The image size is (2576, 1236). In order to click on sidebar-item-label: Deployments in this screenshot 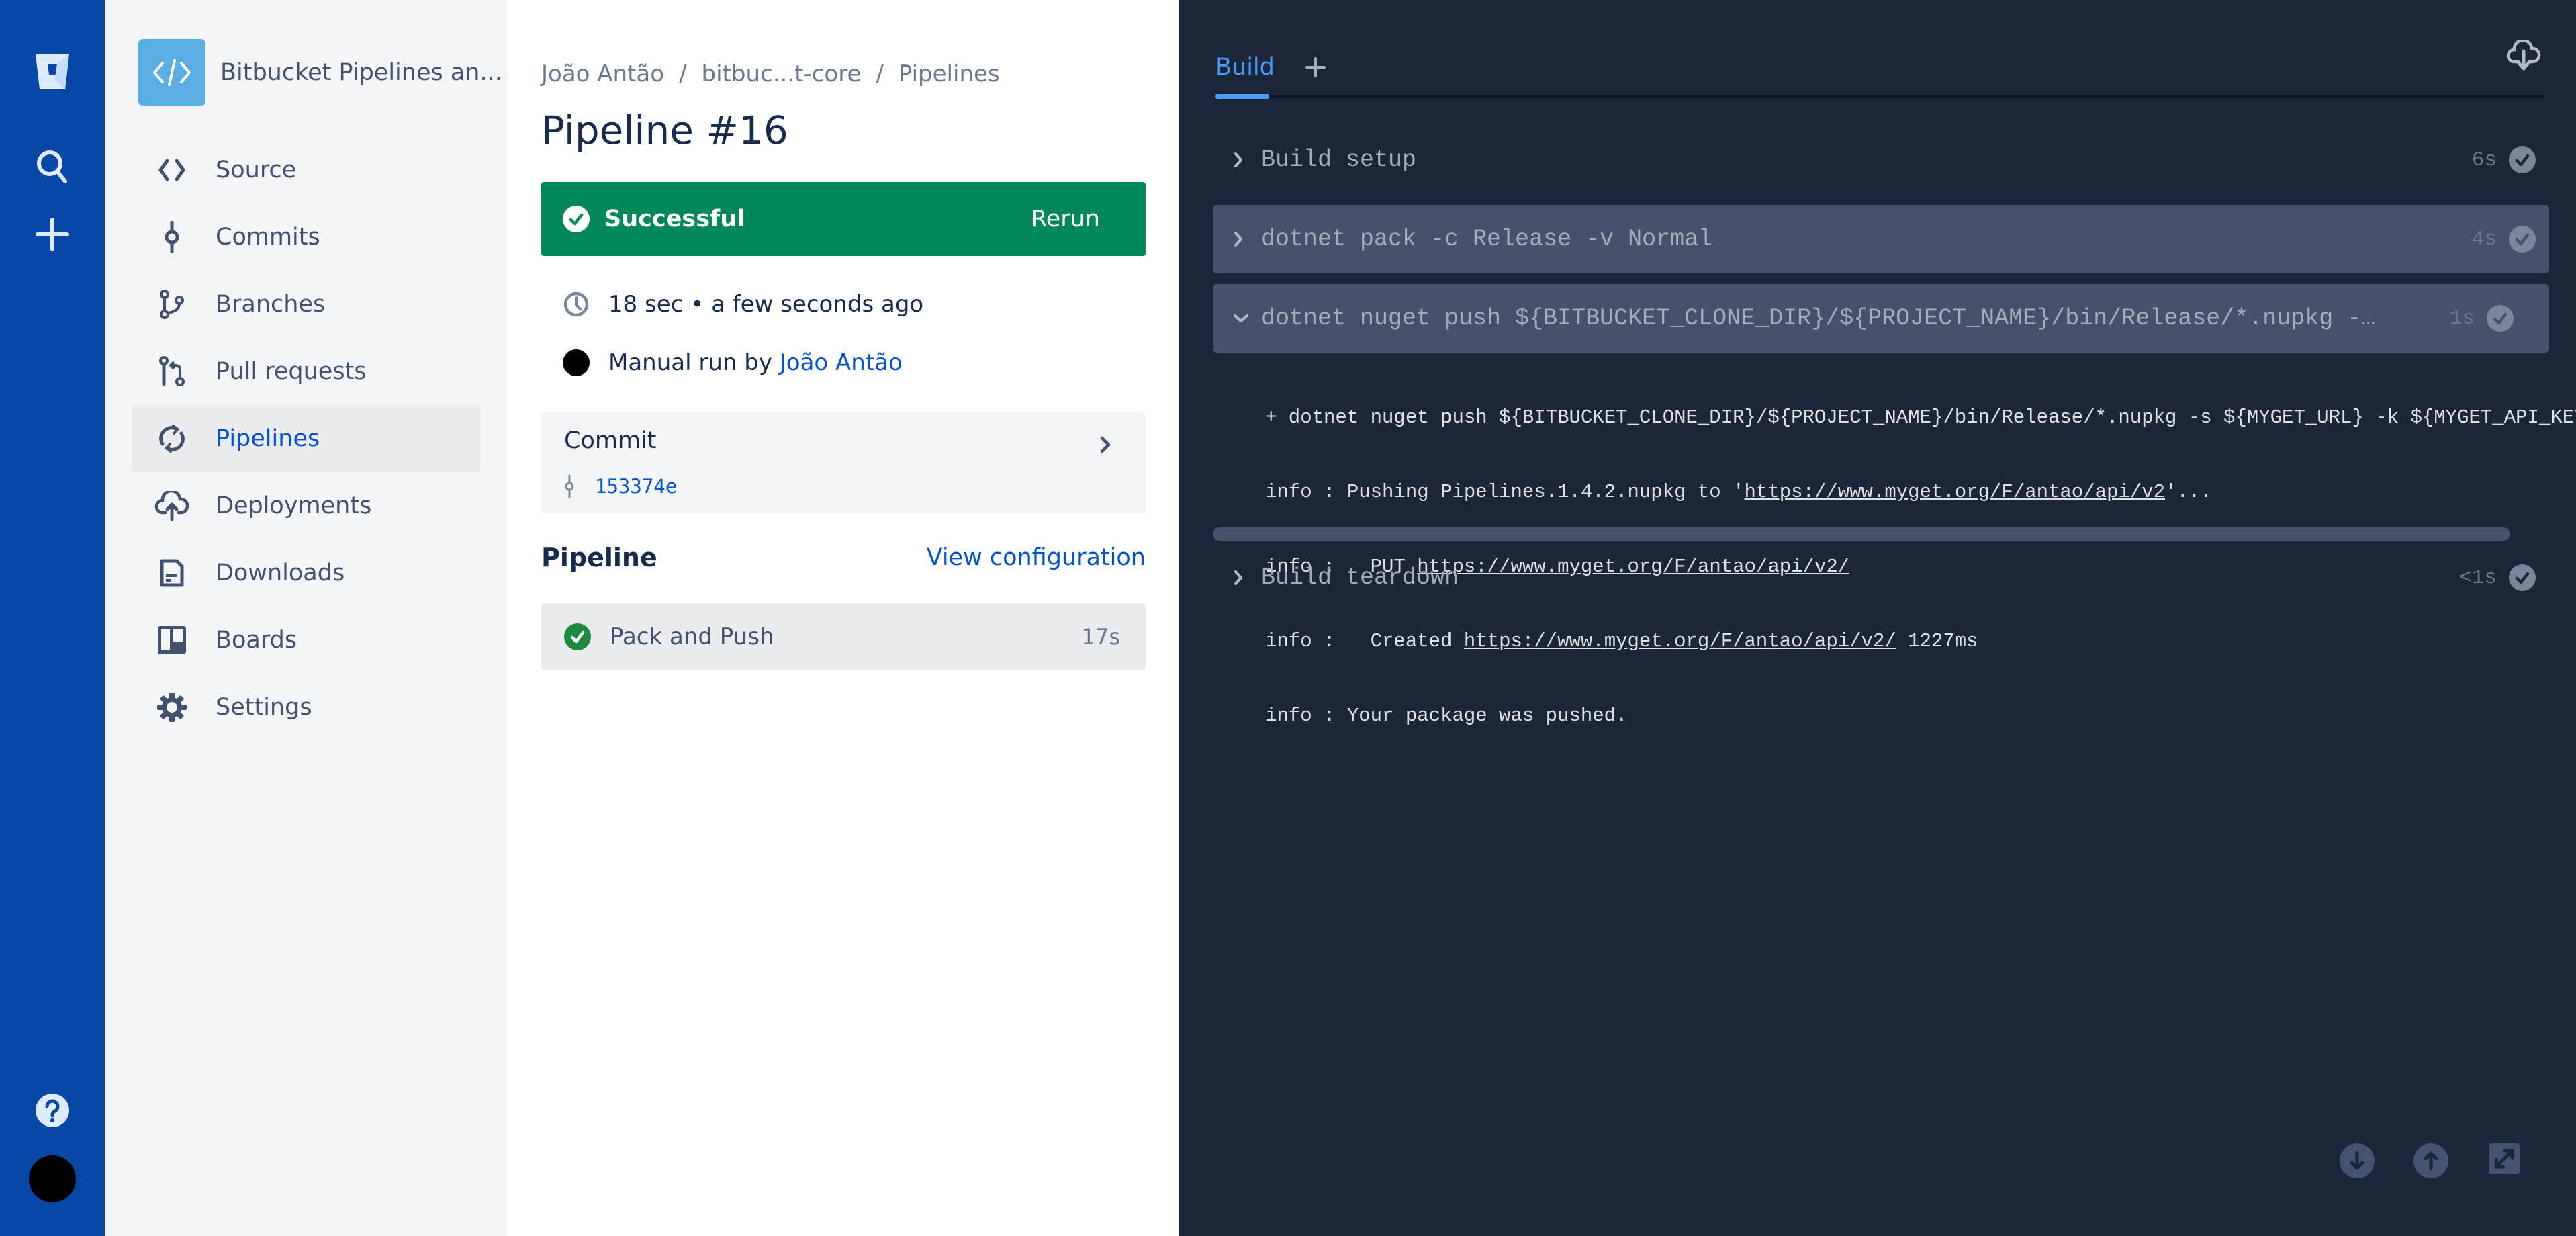, I will do `click(294, 506)`.